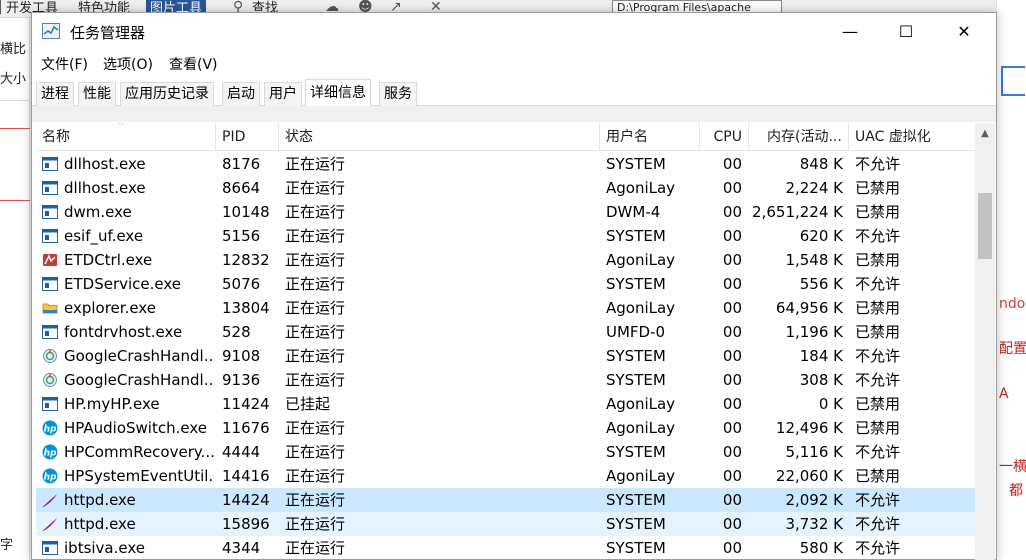 The image size is (1026, 560). Describe the element at coordinates (1016, 491) in the screenshot. I see `bg-right-label-all: 都` at that location.